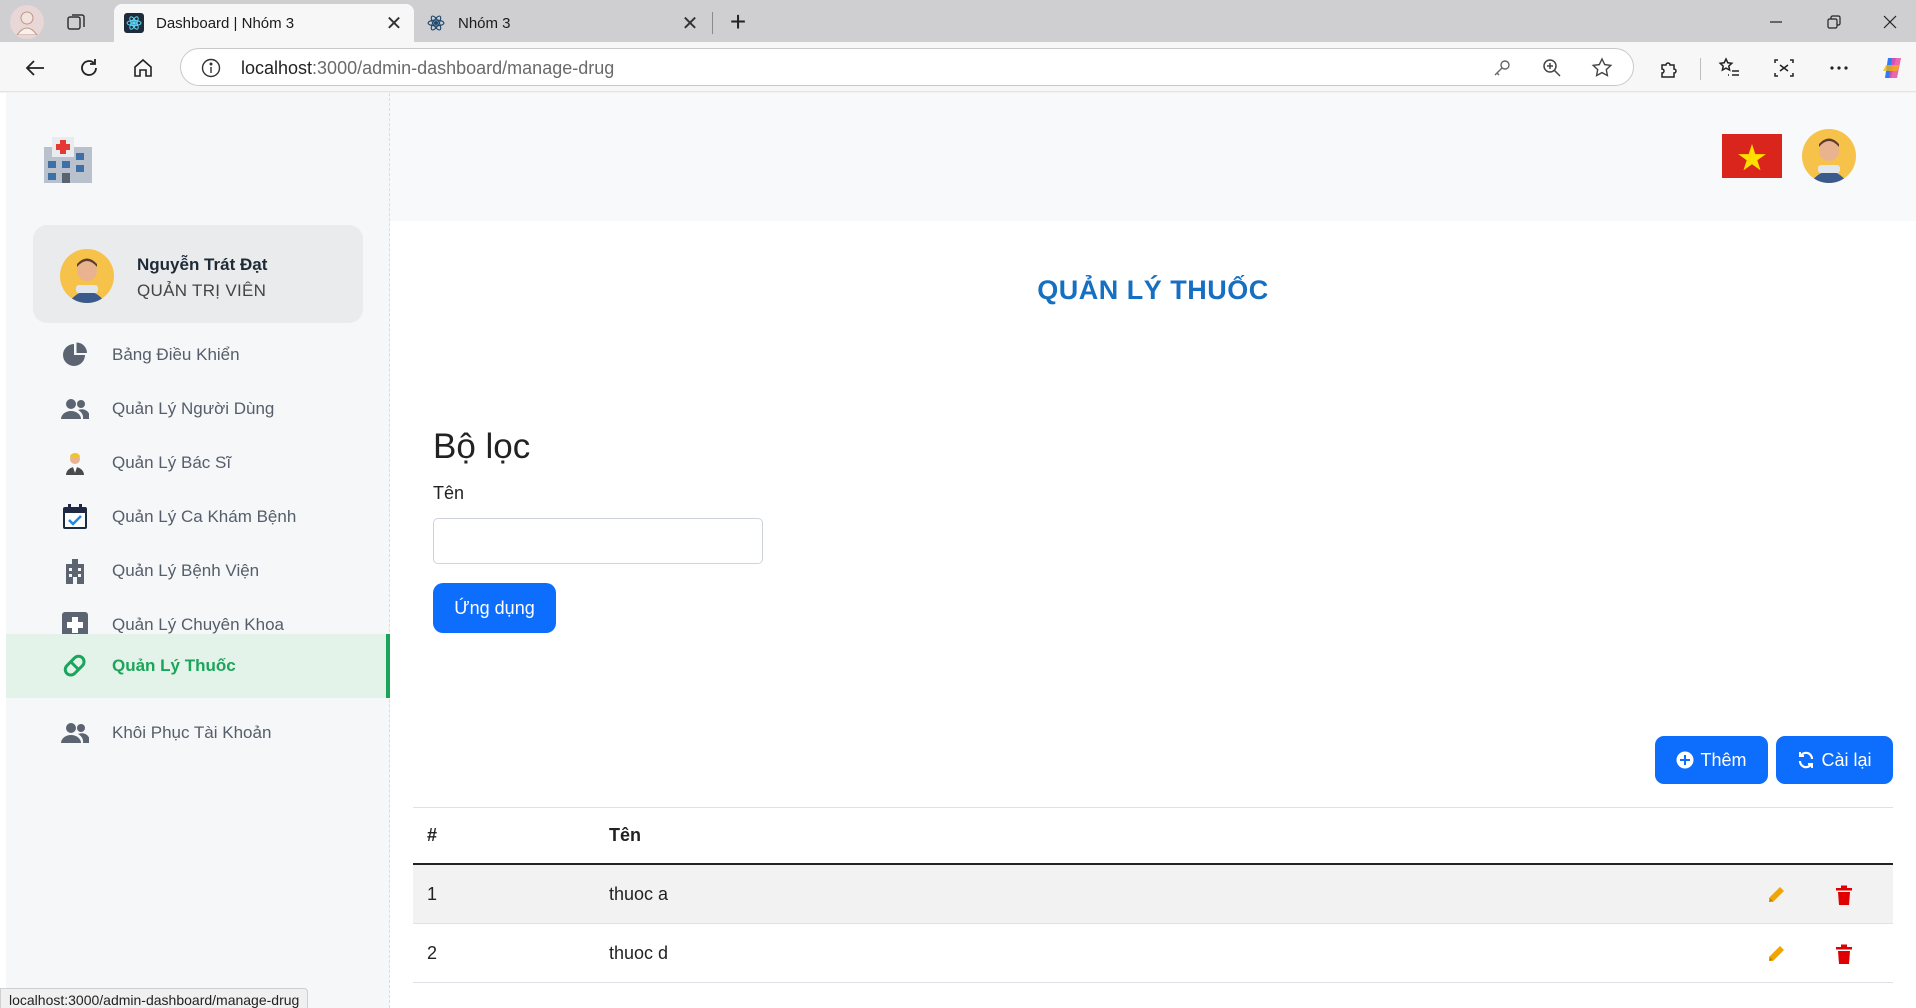 The height and width of the screenshot is (1008, 1916). Describe the element at coordinates (494, 608) in the screenshot. I see `apply-filter-button: Ứng dụng` at that location.